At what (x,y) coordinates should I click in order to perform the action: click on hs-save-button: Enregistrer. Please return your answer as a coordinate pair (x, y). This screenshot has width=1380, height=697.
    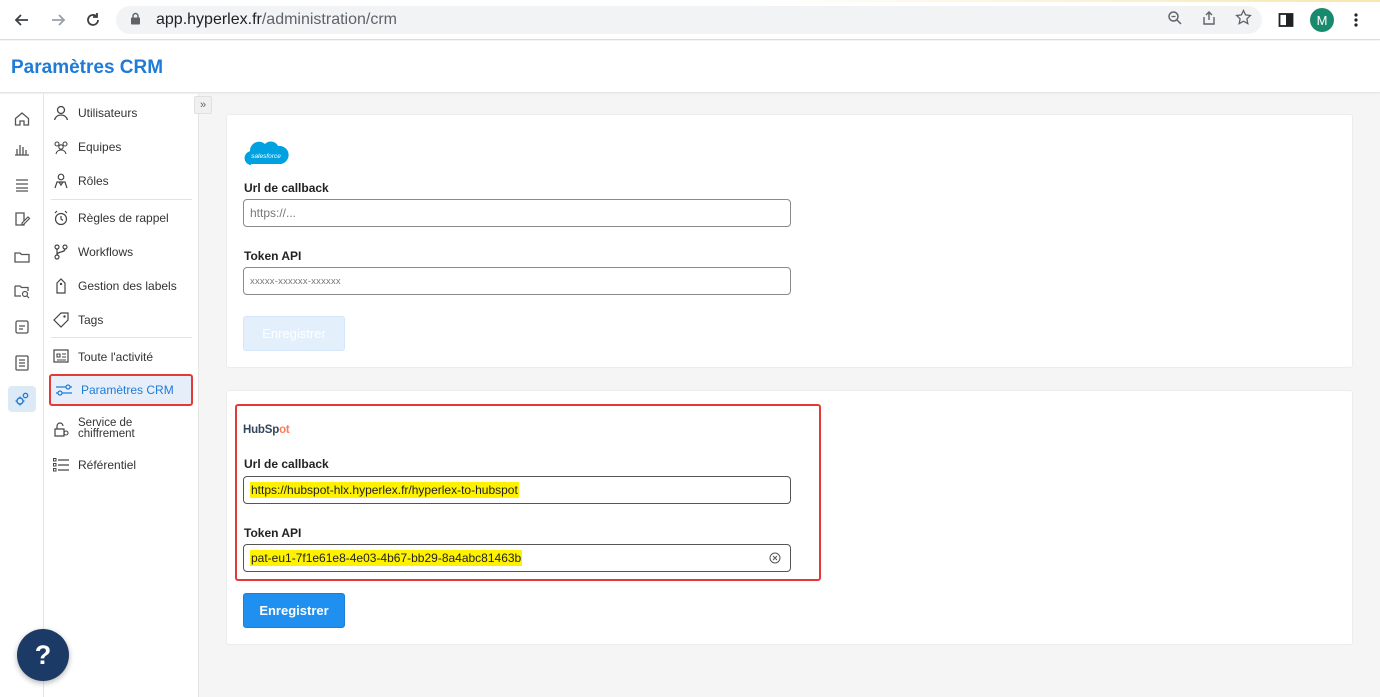
    Looking at the image, I should click on (294, 610).